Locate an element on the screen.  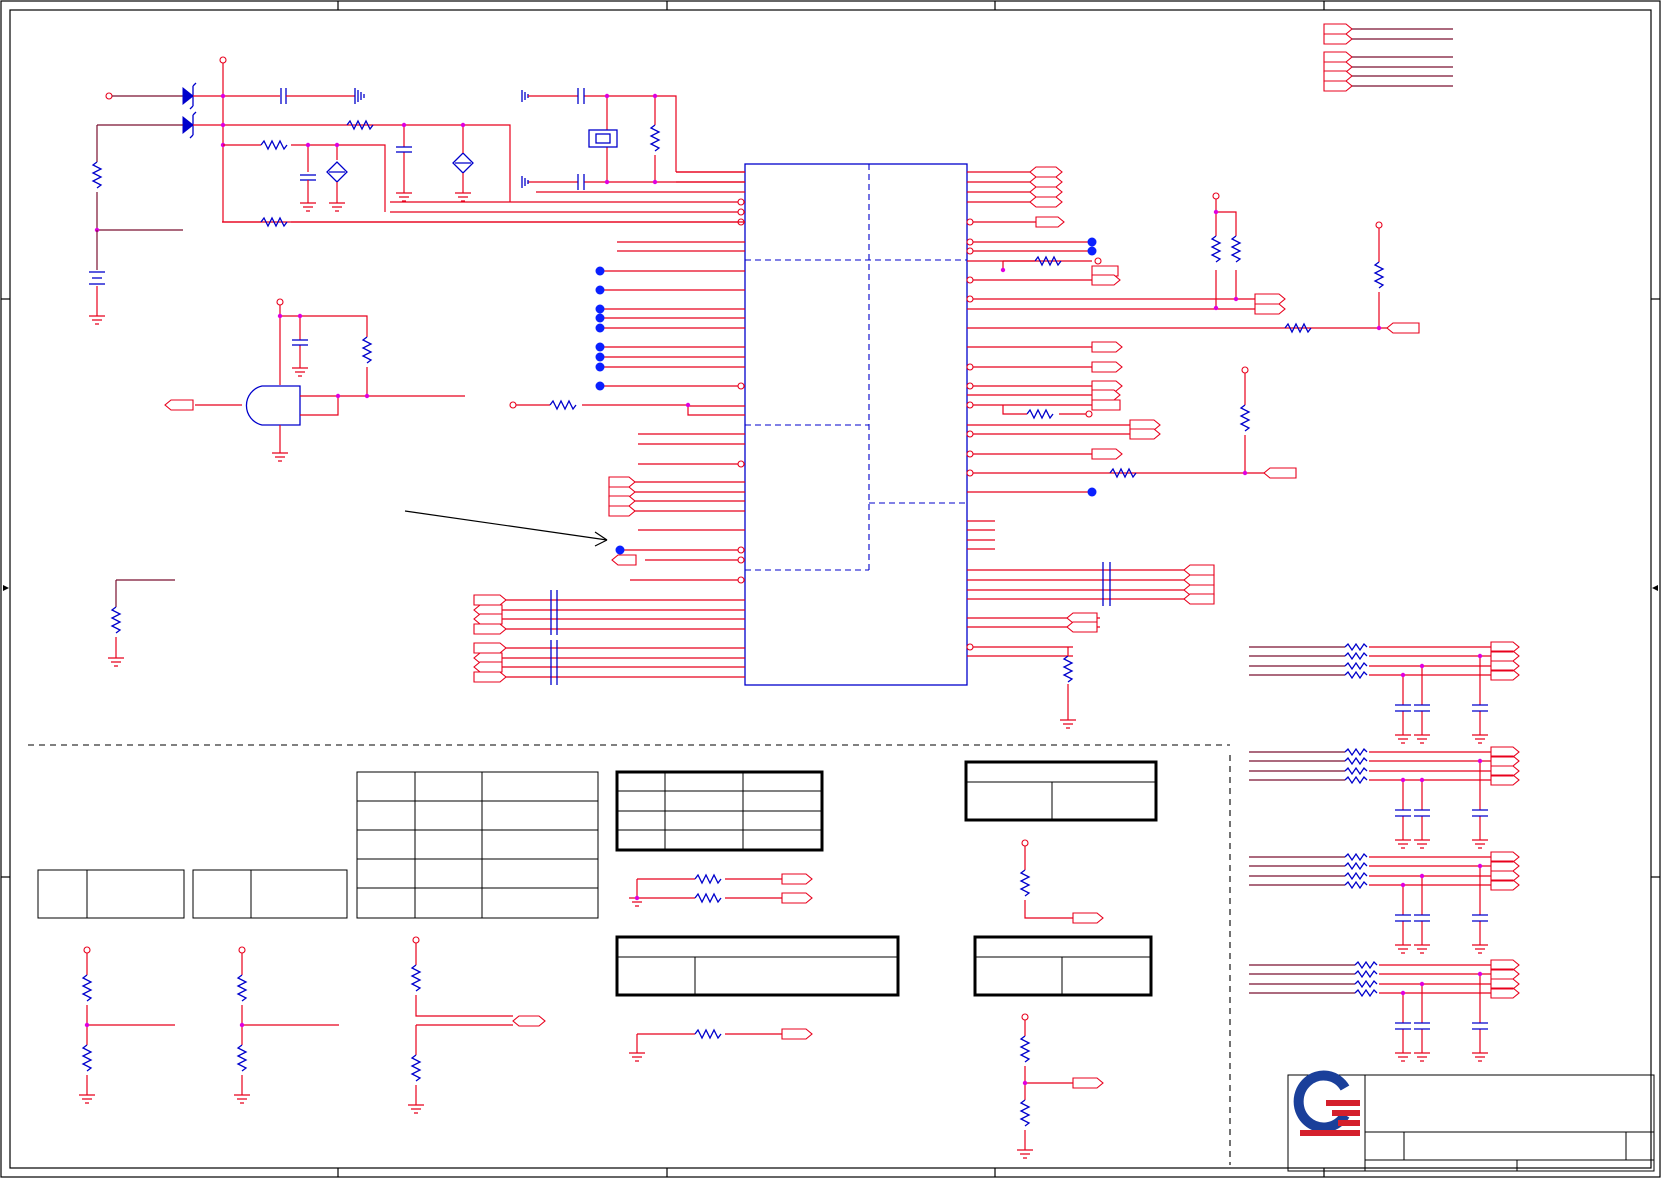
left-pulldown is located at coordinates (141, 623).